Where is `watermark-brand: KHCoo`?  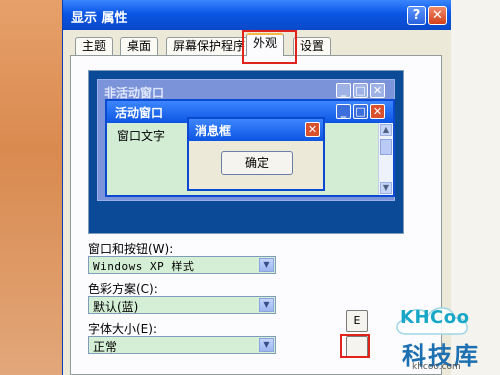 watermark-brand: KHCoo is located at coordinates (435, 317).